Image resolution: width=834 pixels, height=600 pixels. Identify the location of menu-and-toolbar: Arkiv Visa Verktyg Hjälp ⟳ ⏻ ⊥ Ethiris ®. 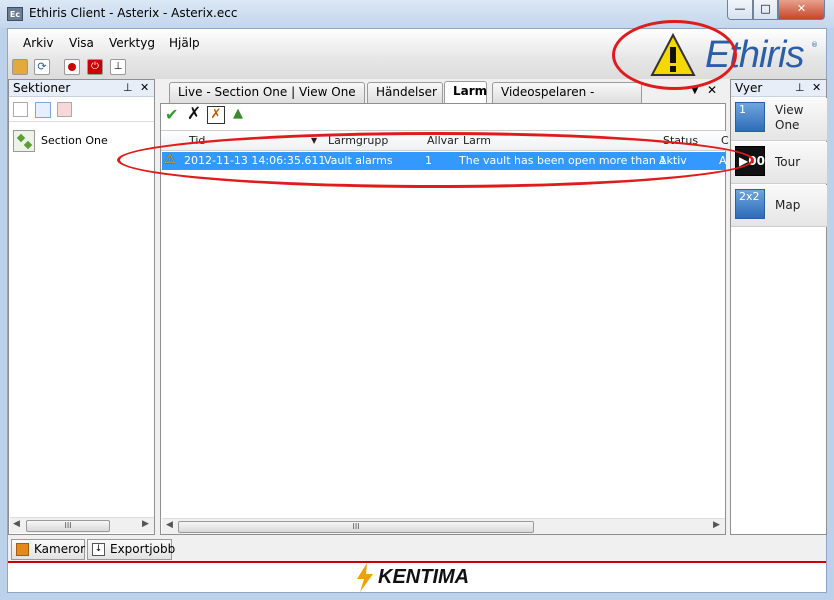
(417, 54).